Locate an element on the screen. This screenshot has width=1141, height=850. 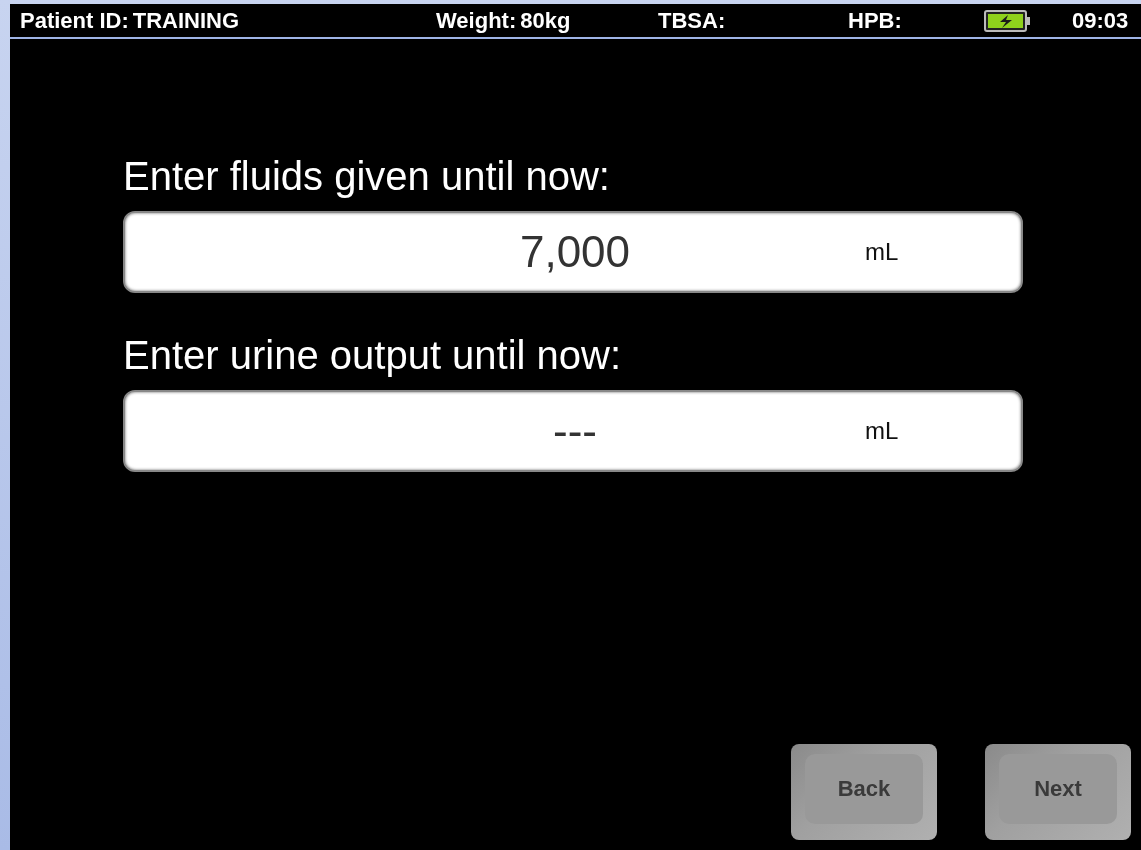
hpb-label: HPB: is located at coordinates (875, 20).